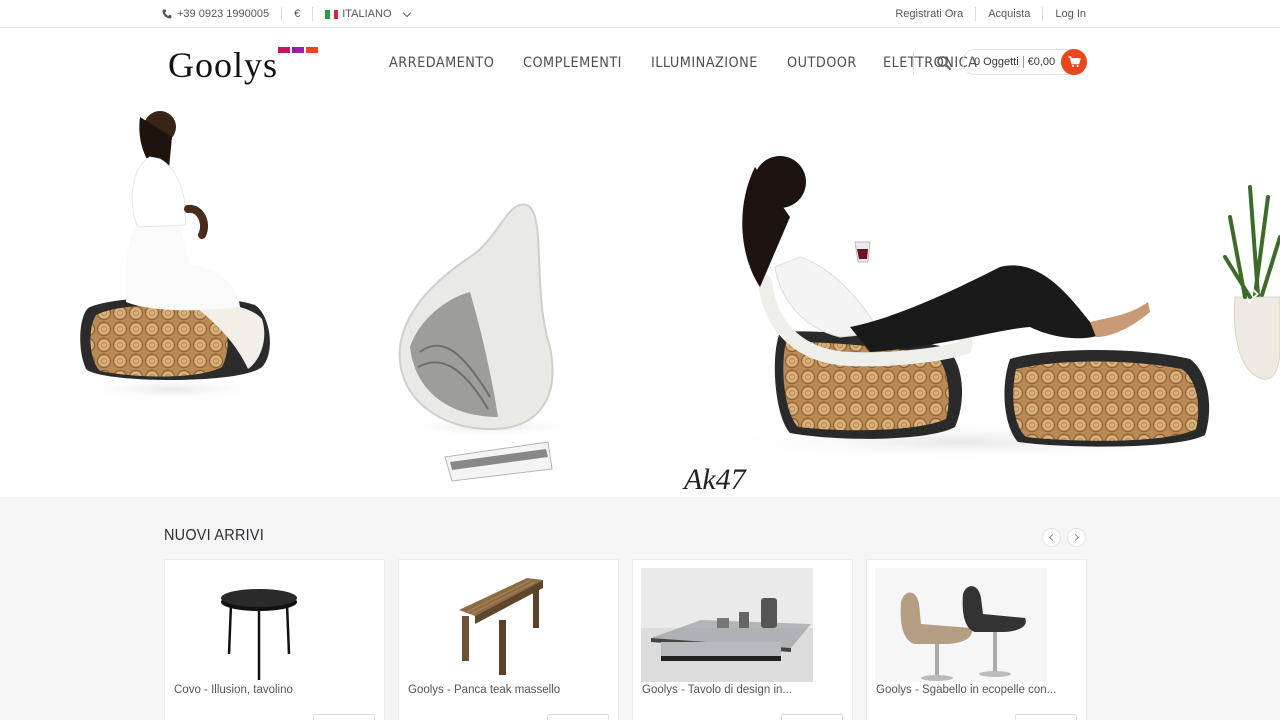 The width and height of the screenshot is (1280, 720). I want to click on nav-divider, so click(913, 63).